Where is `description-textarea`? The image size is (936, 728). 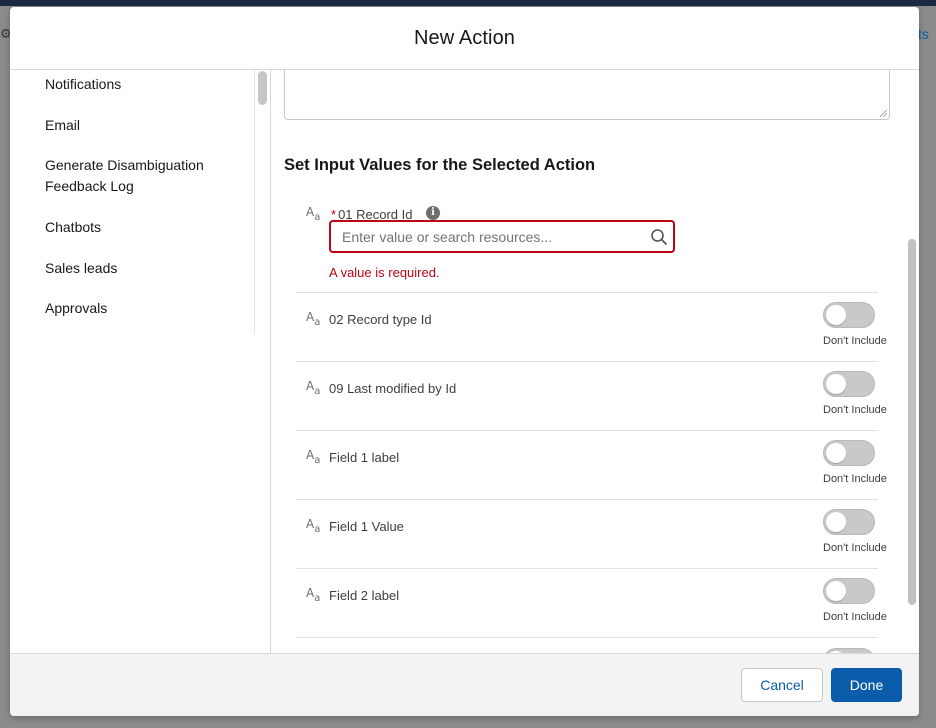
description-textarea is located at coordinates (587, 95).